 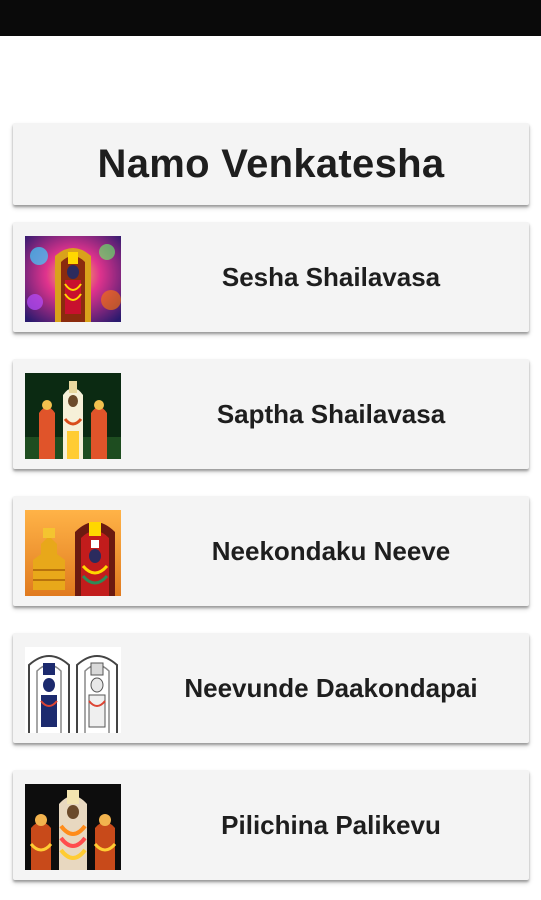 What do you see at coordinates (331, 413) in the screenshot?
I see `song-title: Saptha Shailavasa` at bounding box center [331, 413].